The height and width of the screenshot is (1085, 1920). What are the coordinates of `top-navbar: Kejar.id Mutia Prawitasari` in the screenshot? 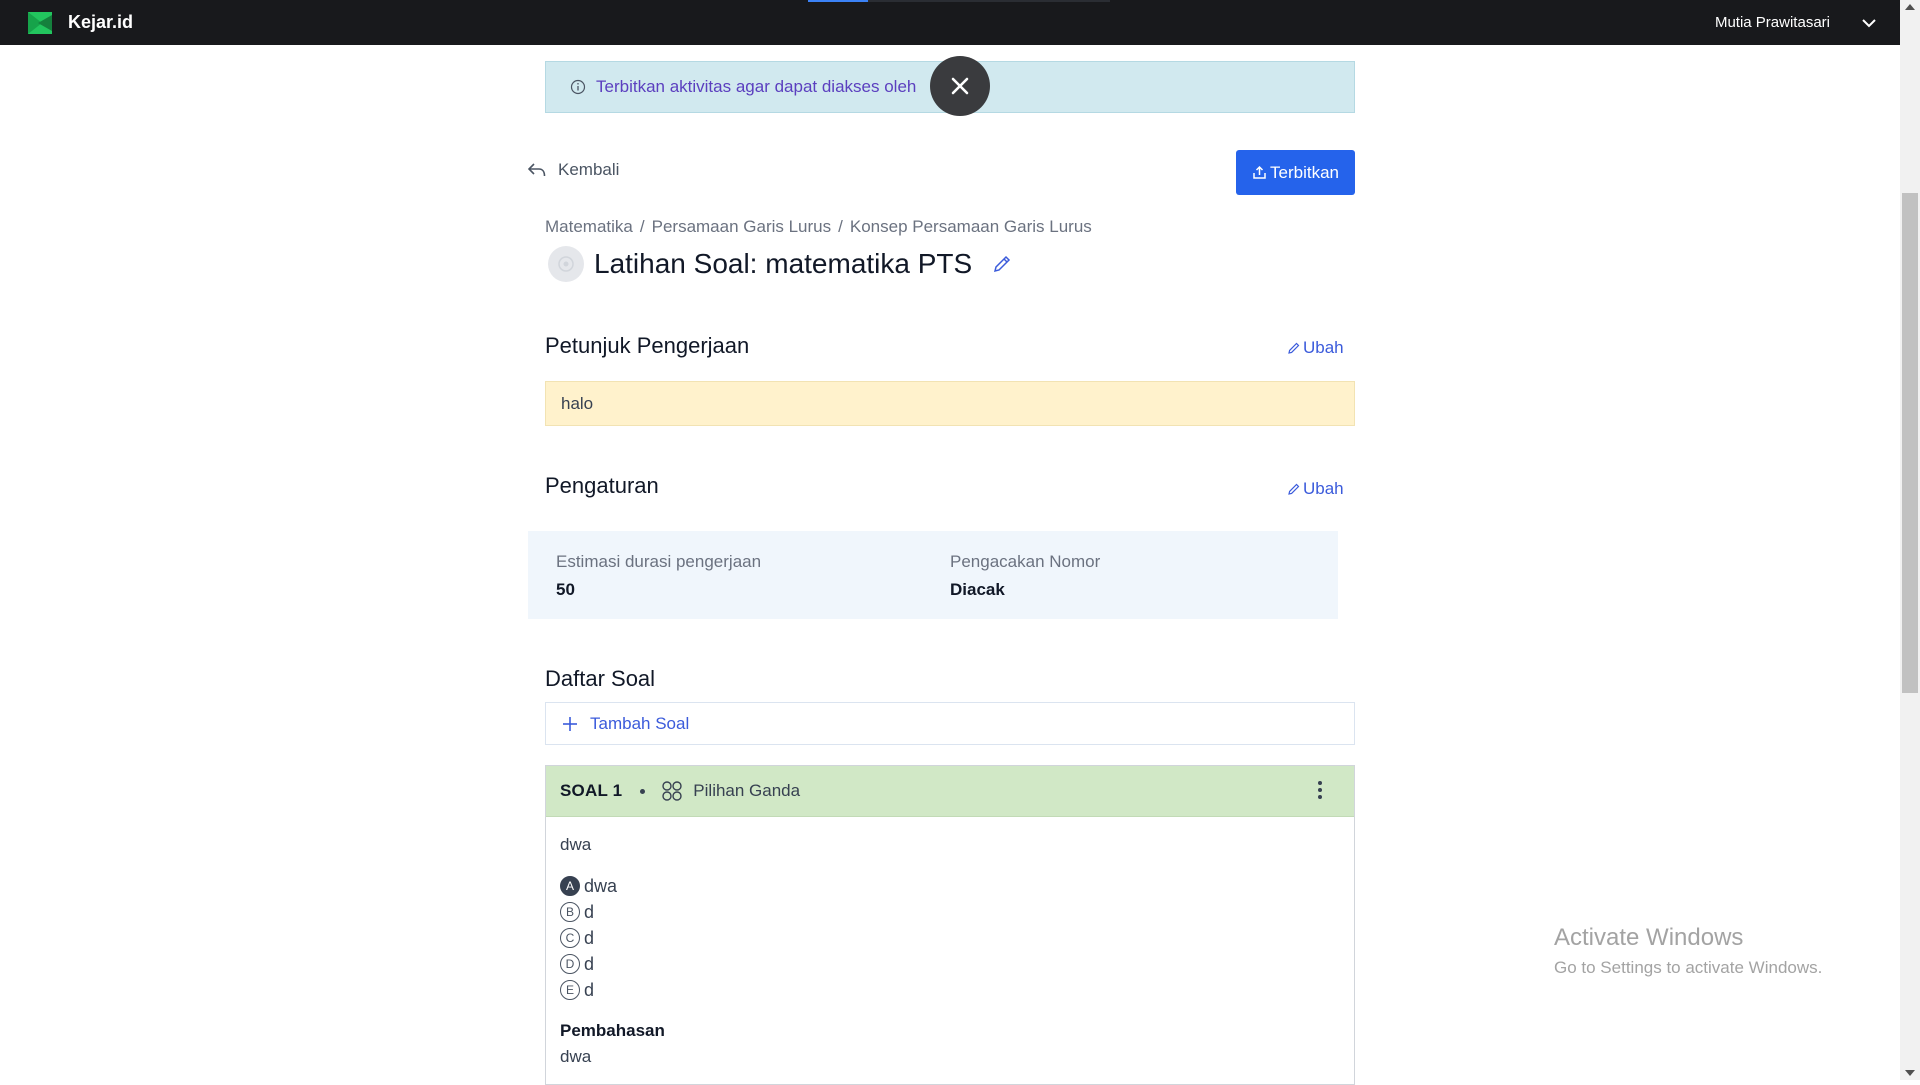 It's located at (950, 22).